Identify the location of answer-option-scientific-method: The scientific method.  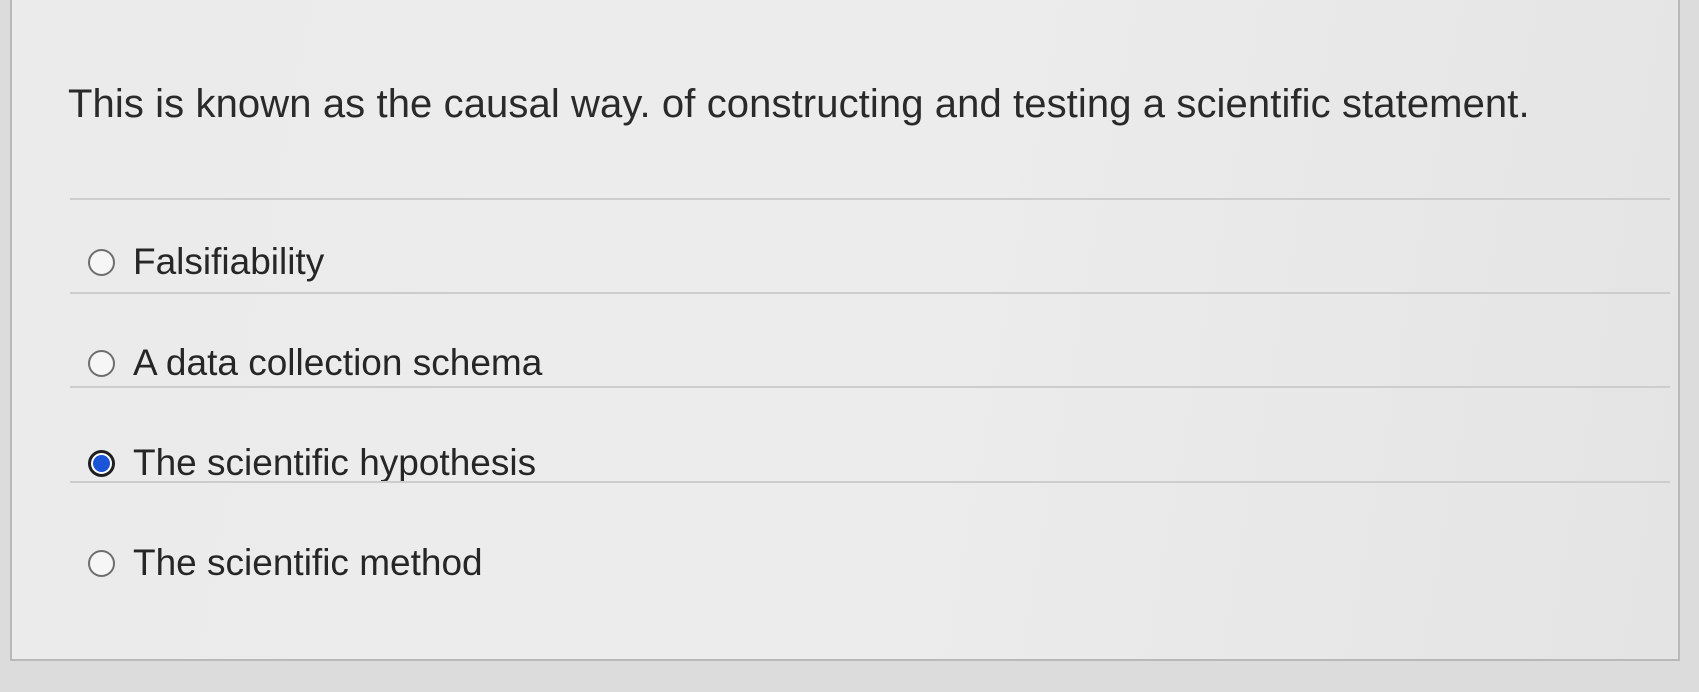
(285, 563).